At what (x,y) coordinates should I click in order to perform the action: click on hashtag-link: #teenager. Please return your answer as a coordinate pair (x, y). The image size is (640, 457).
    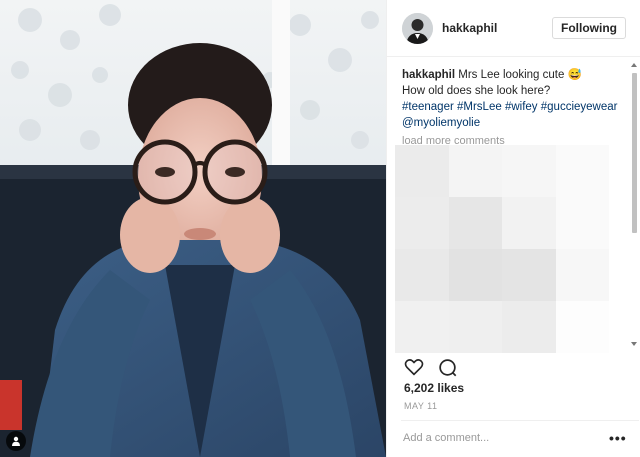
    Looking at the image, I should click on (428, 107).